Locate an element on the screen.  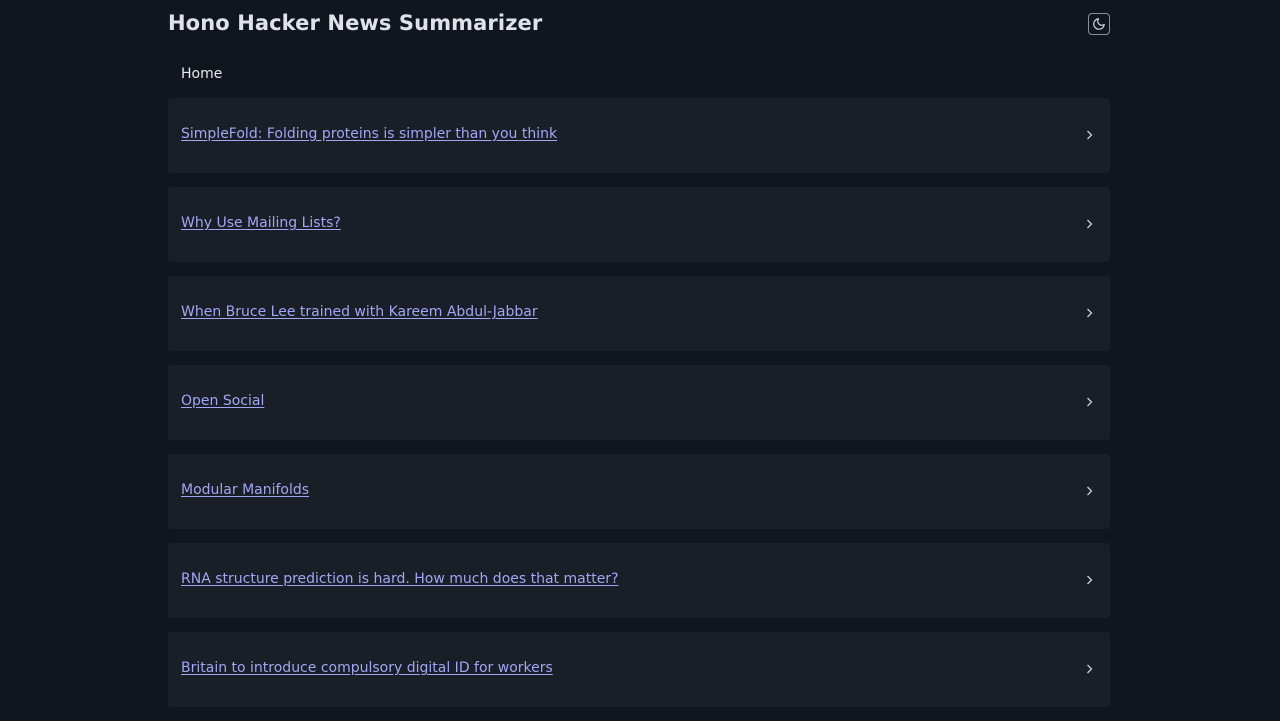
story-item: Modular Manifolds is located at coordinates (639, 491).